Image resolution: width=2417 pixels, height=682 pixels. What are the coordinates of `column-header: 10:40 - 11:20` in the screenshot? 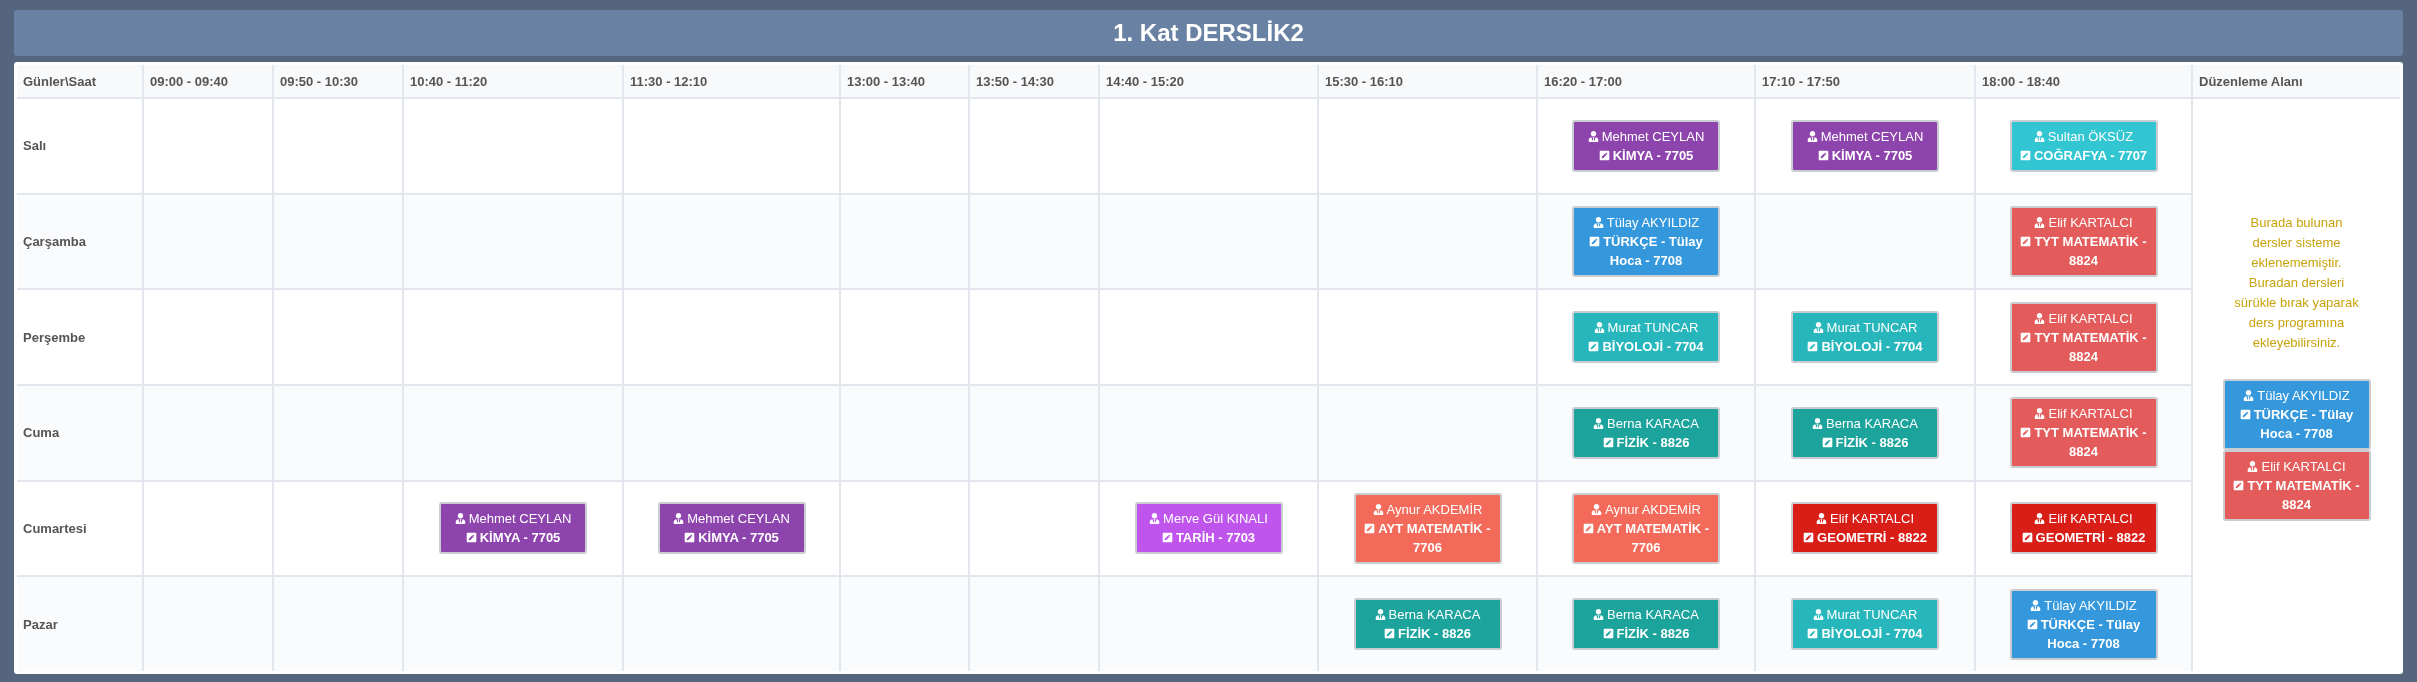 It's located at (513, 81).